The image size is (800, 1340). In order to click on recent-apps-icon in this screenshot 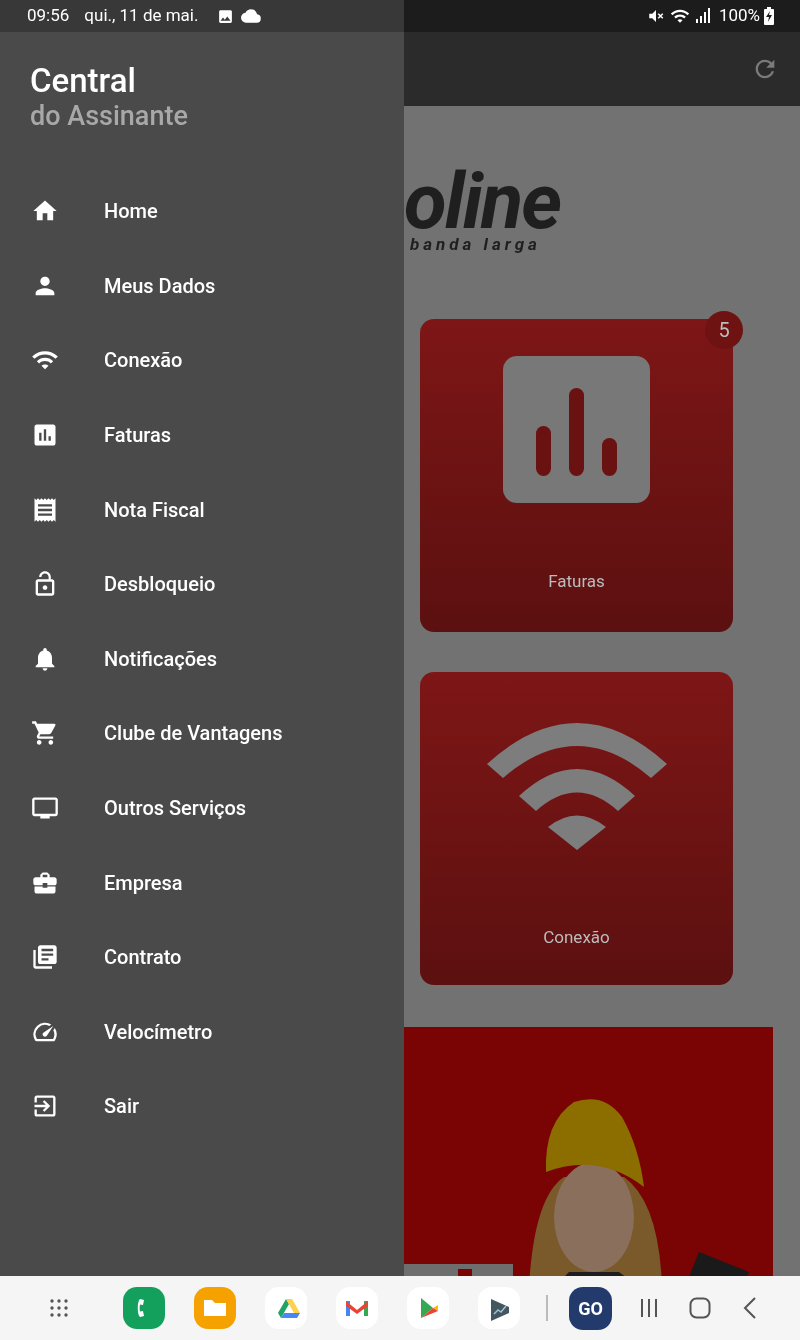, I will do `click(649, 1308)`.